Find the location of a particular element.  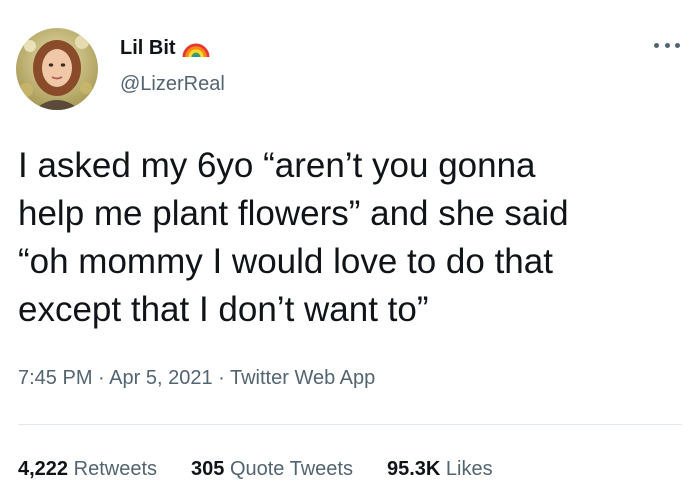

tweet-date: Apr 5, 2021 is located at coordinates (160, 378).